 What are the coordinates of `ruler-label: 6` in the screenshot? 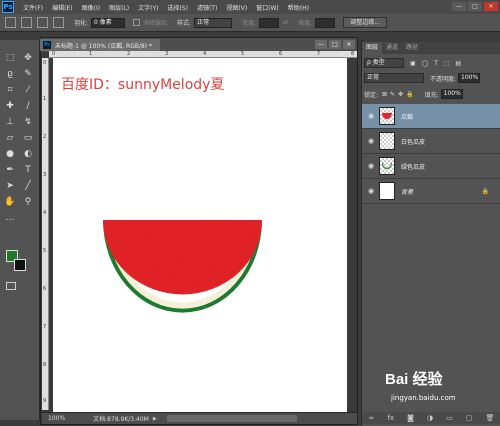 It's located at (45, 289).